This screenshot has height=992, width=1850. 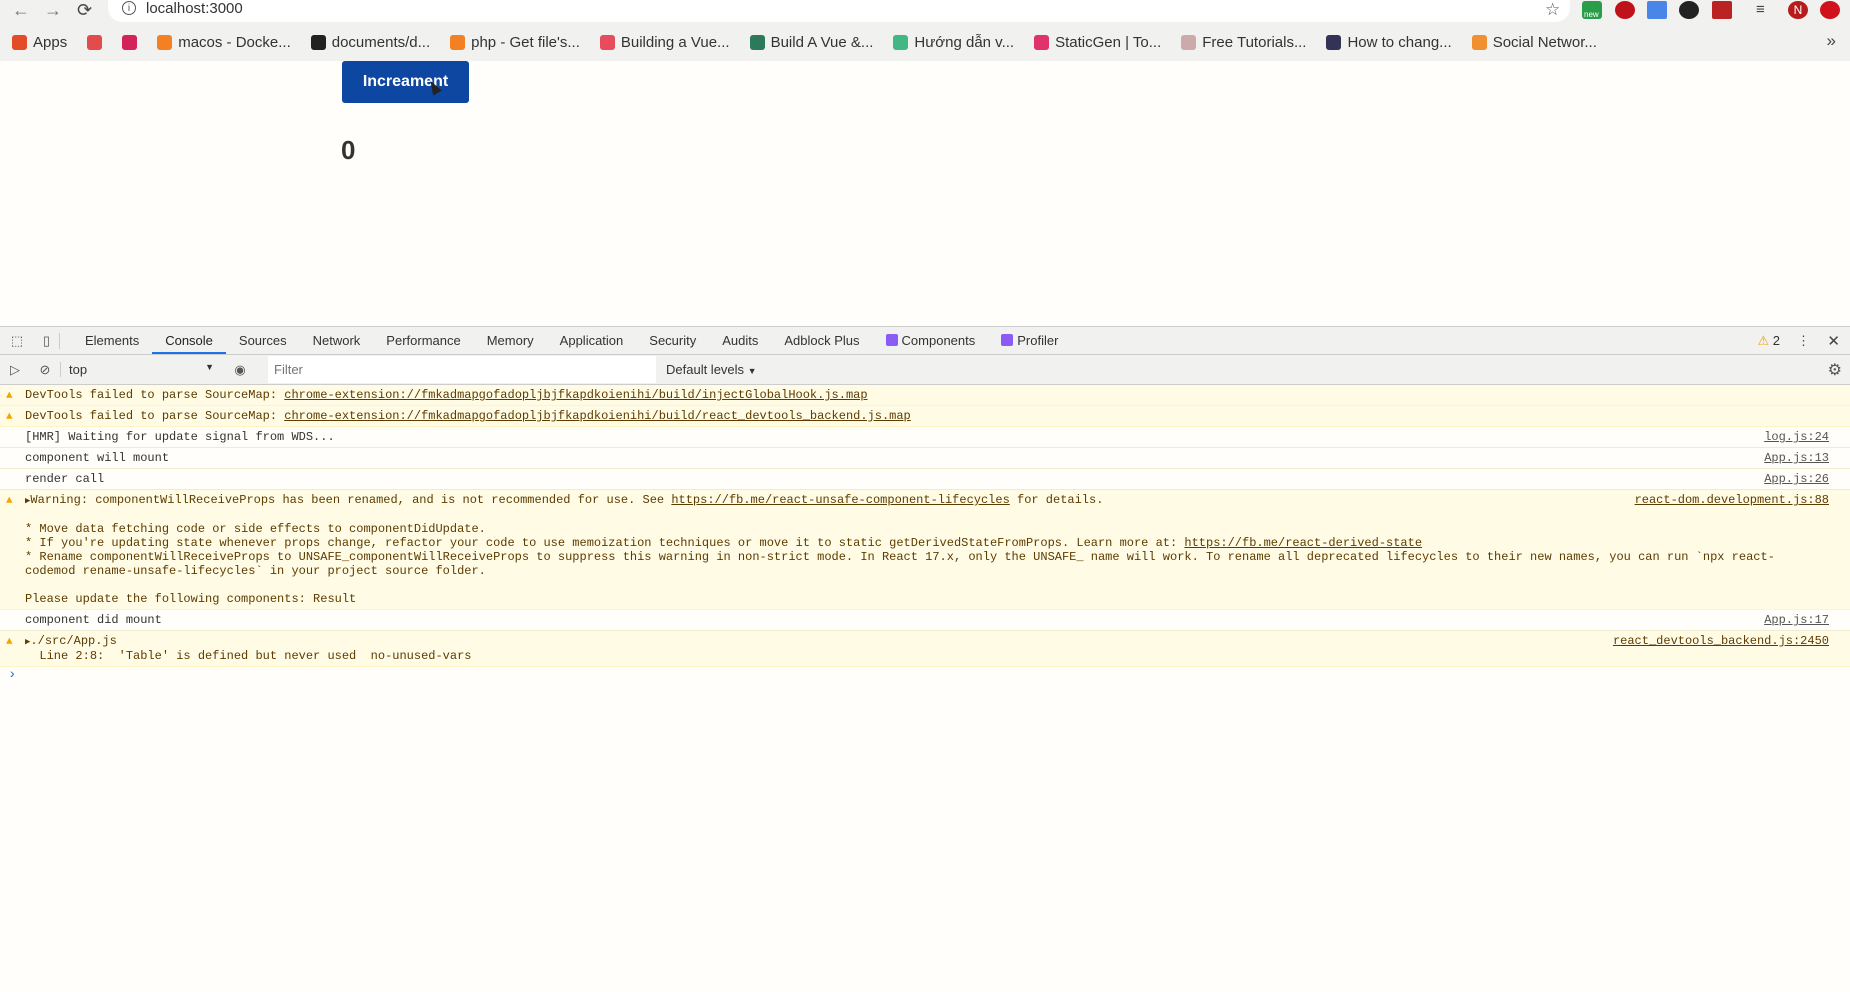 I want to click on shield-extension-icon, so click(x=1689, y=10).